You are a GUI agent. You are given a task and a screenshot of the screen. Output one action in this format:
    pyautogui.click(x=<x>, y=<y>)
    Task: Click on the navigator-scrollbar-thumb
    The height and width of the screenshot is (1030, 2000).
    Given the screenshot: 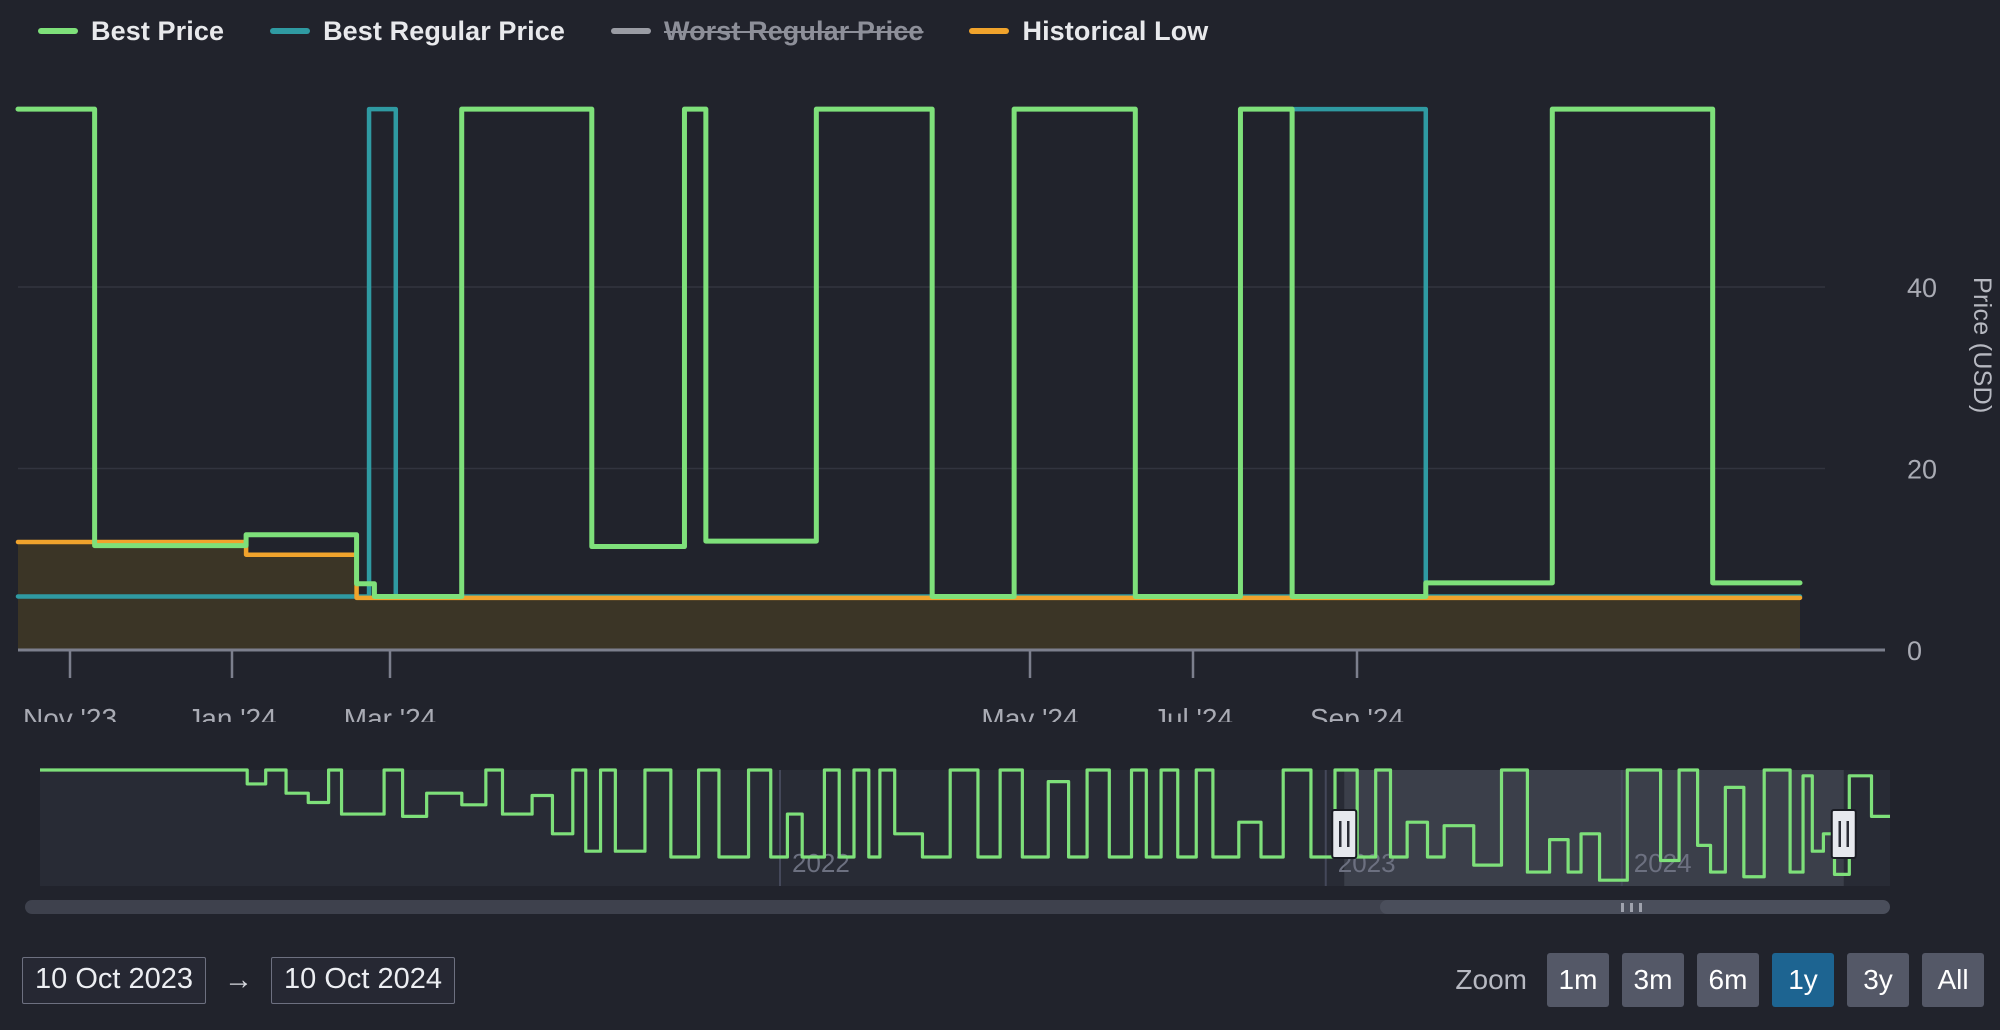 What is the action you would take?
    pyautogui.click(x=1635, y=907)
    